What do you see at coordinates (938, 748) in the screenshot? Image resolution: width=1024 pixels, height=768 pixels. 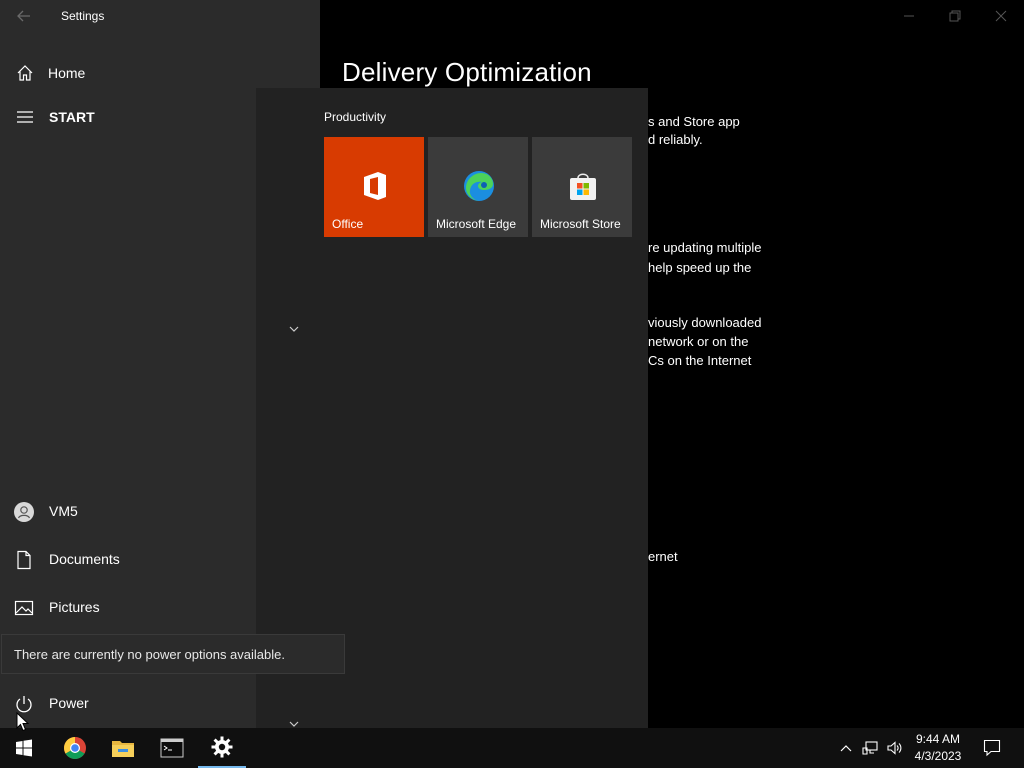 I see `taskbar-clock: 9:44 AM 4/3/2023` at bounding box center [938, 748].